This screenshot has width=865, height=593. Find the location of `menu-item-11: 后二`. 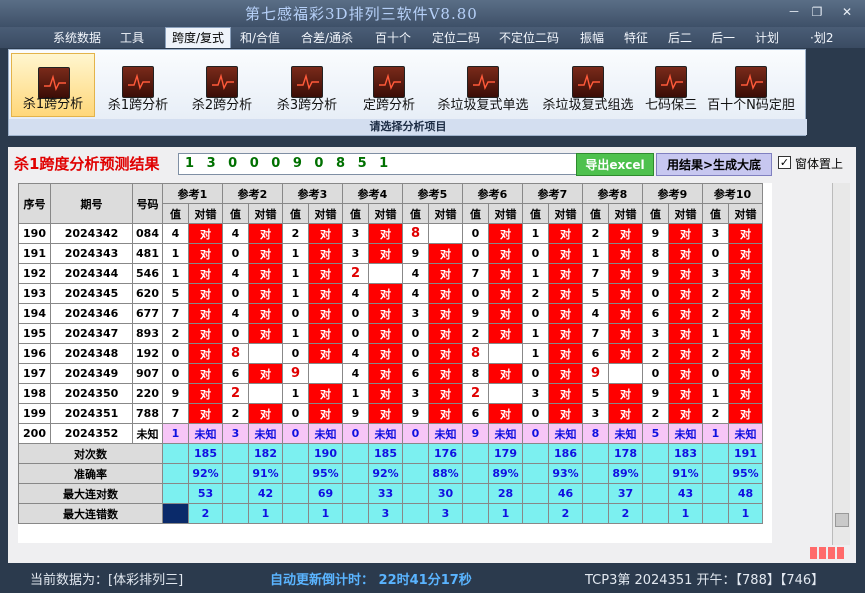

menu-item-11: 后二 is located at coordinates (680, 37).